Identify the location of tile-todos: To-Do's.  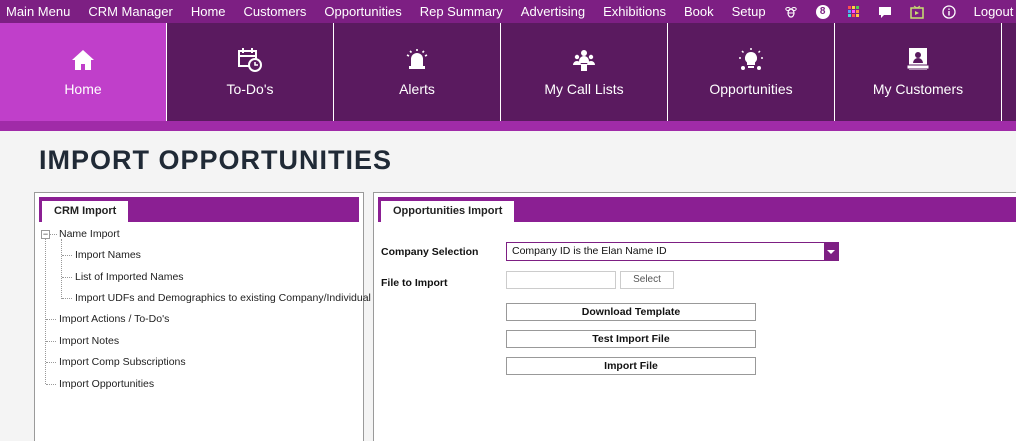
(250, 72).